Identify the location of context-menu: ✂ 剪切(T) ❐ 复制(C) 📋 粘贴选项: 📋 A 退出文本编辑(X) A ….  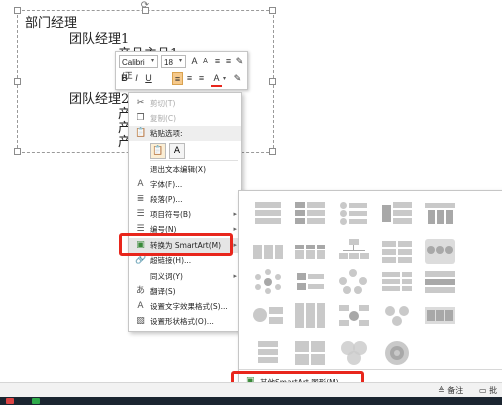
(185, 212).